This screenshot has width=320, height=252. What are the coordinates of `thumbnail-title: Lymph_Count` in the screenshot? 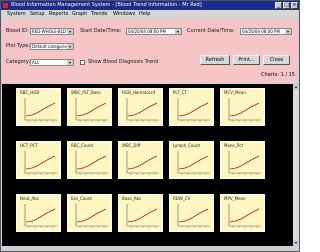 It's located at (187, 145).